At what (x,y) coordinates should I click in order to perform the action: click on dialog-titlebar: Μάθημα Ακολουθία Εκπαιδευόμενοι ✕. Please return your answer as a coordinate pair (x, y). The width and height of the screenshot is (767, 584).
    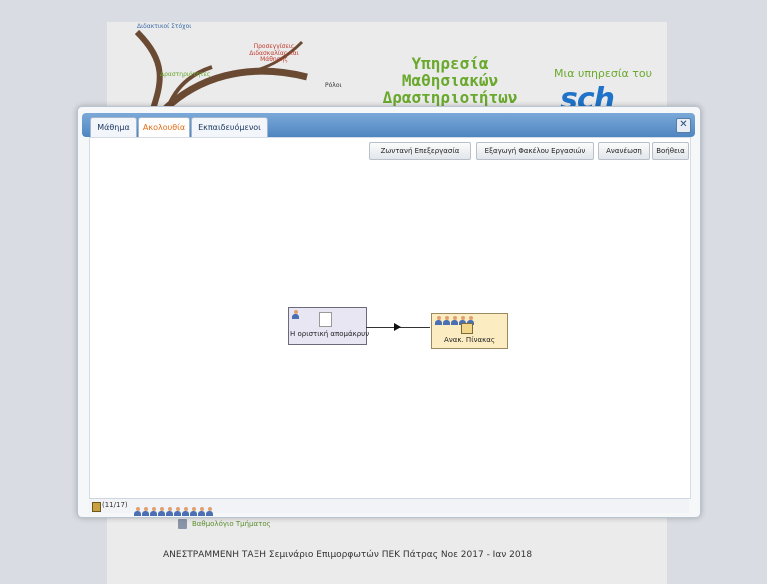
    Looking at the image, I should click on (388, 125).